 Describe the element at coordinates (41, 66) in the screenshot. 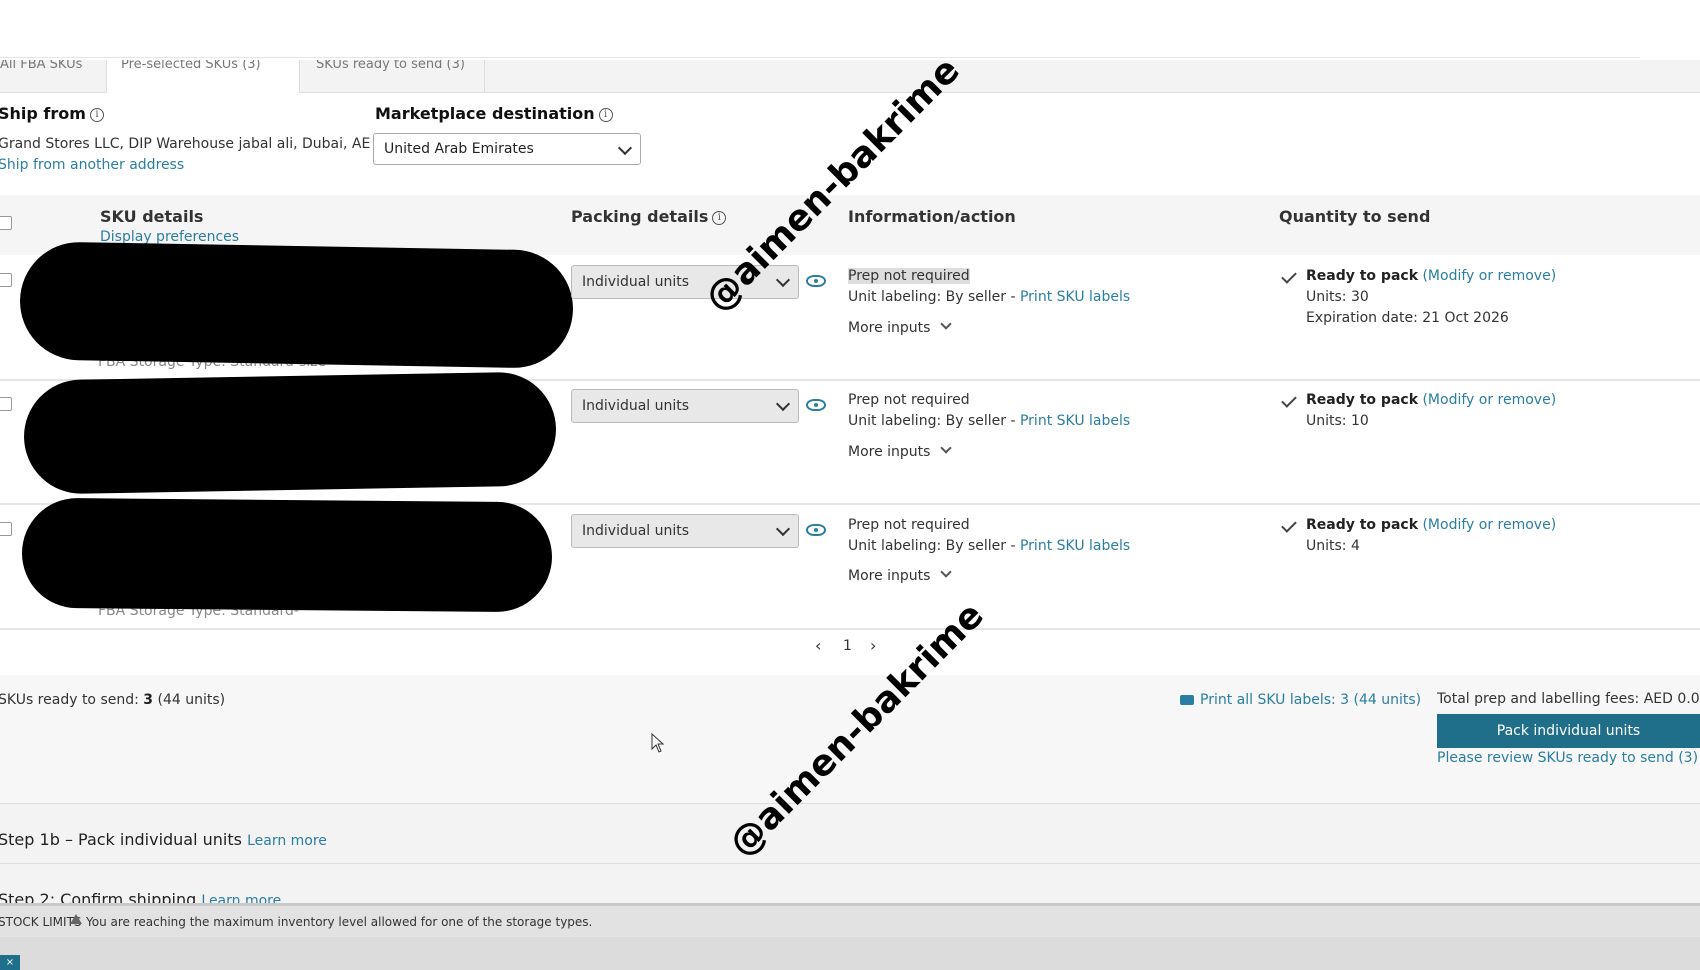

I see `tab-label: All FBA SKUs` at that location.